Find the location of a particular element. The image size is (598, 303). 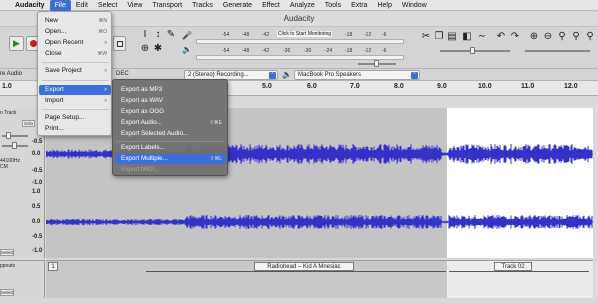

scrub-slider is located at coordinates (557, 51).